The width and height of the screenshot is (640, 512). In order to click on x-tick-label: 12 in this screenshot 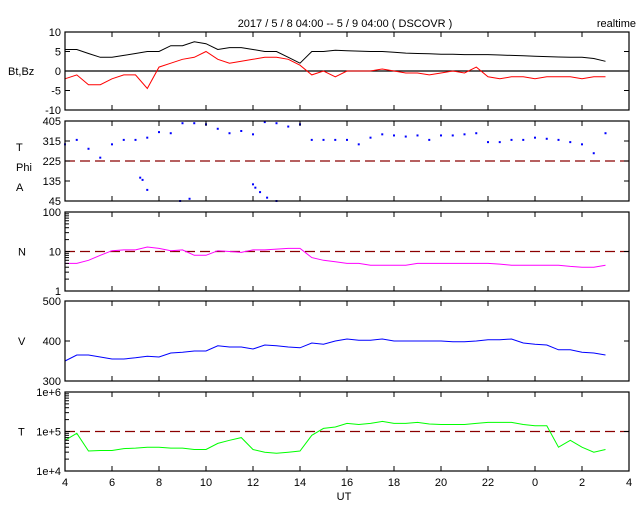, I will do `click(253, 483)`.